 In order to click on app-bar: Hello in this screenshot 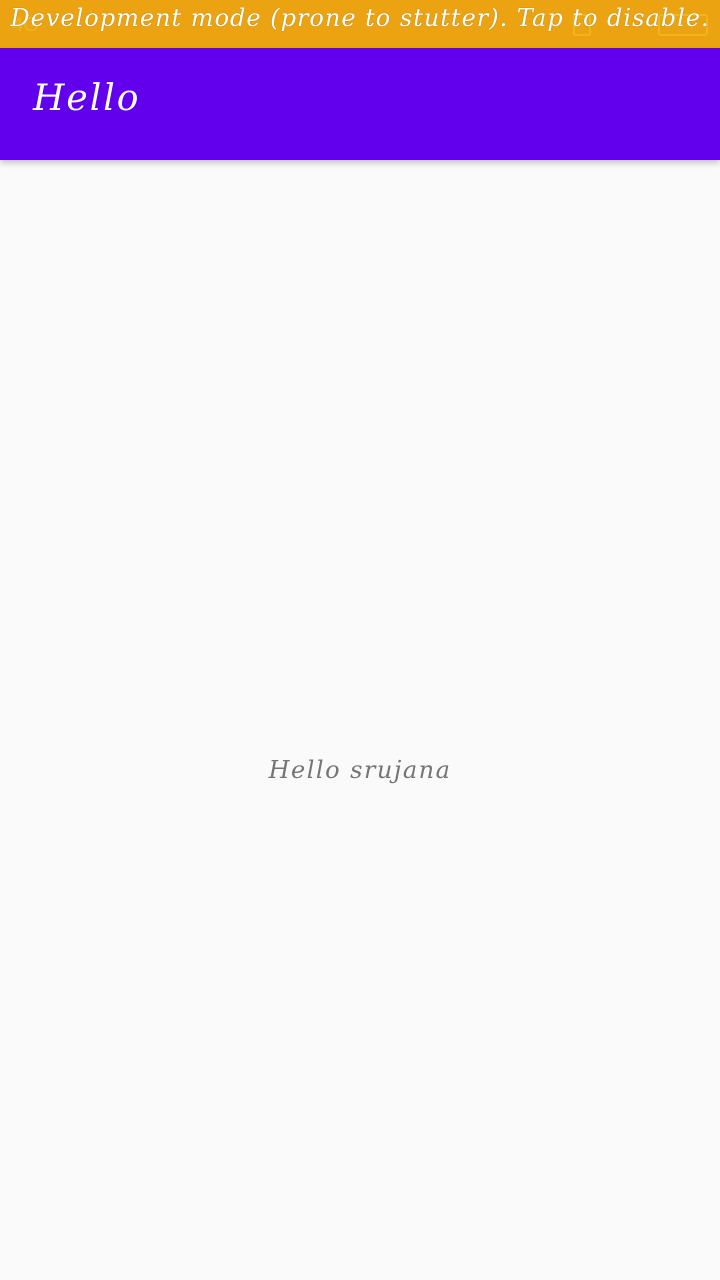, I will do `click(360, 104)`.